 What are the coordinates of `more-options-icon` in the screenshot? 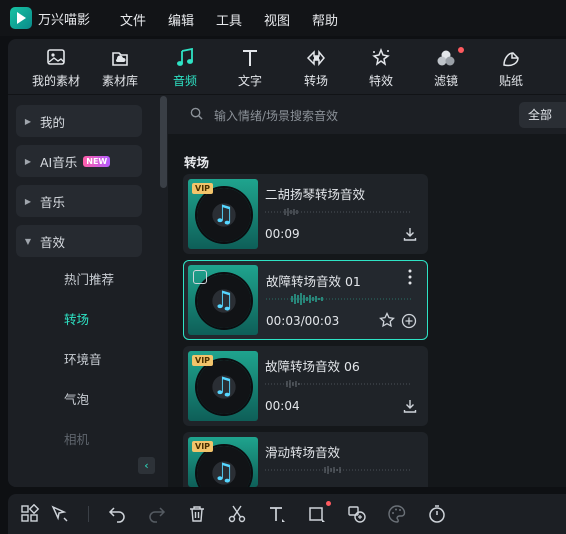 It's located at (410, 277).